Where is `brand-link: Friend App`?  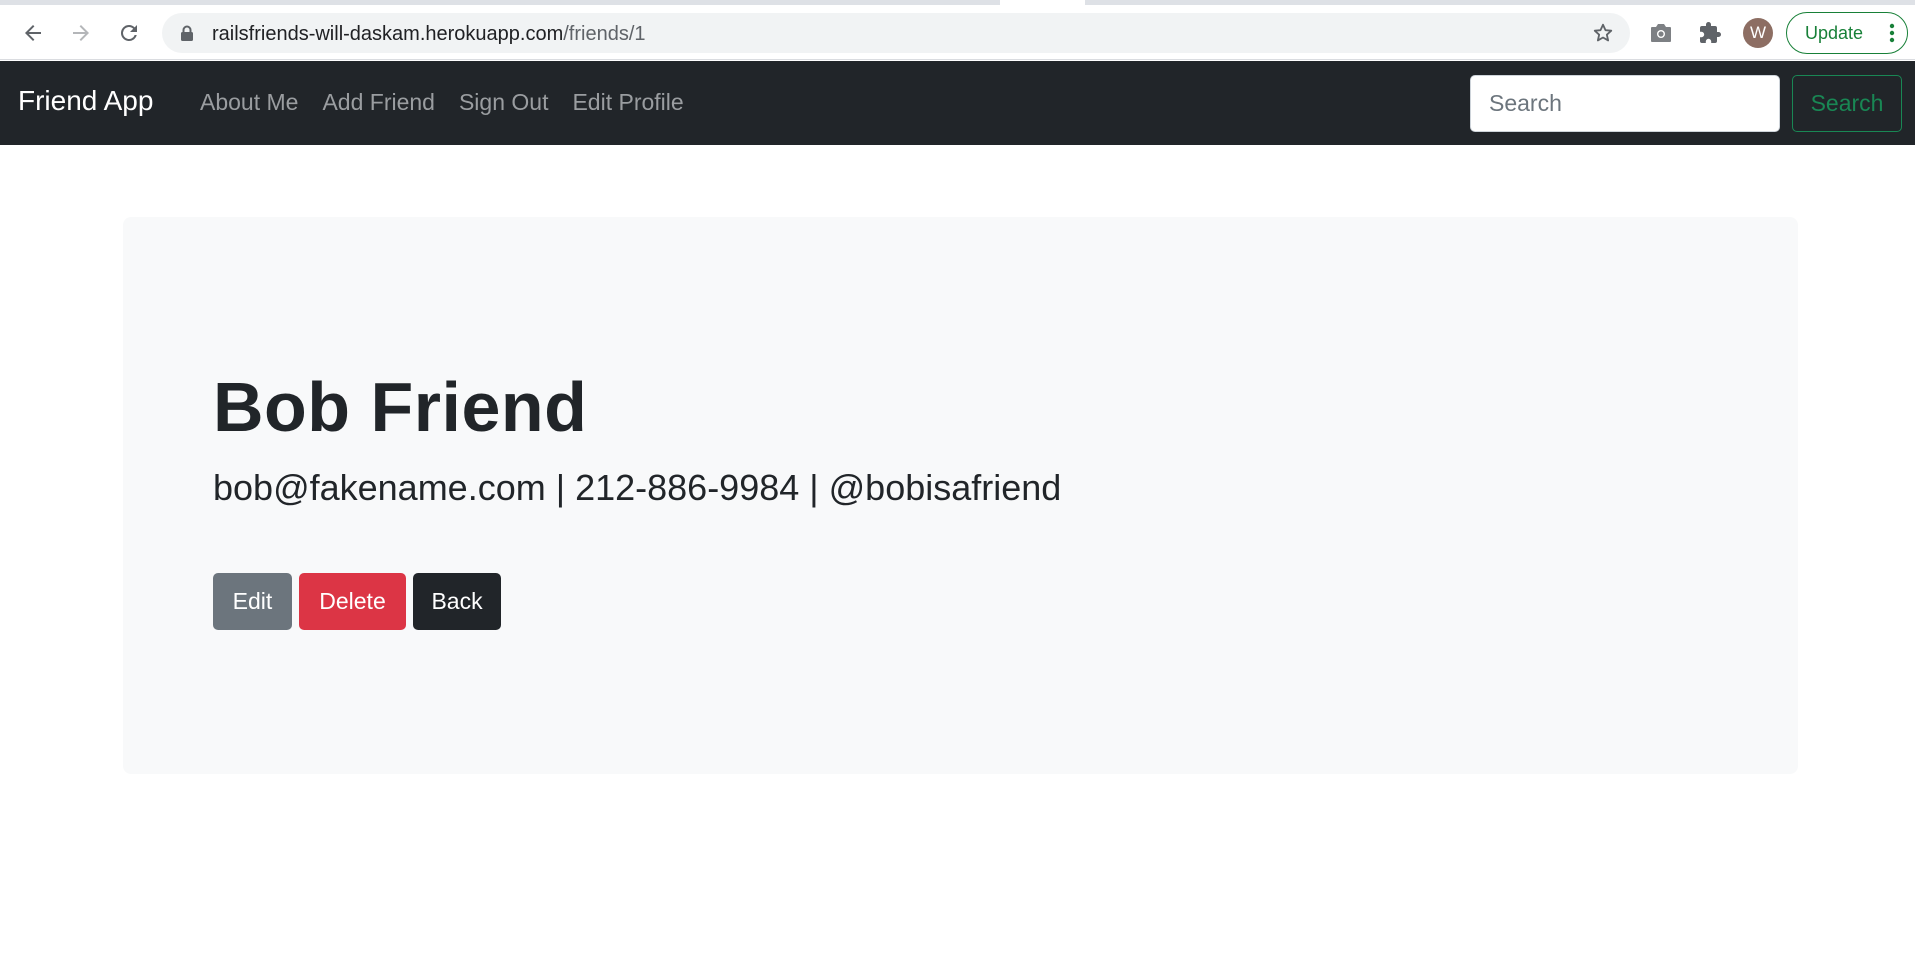 brand-link: Friend App is located at coordinates (85, 101).